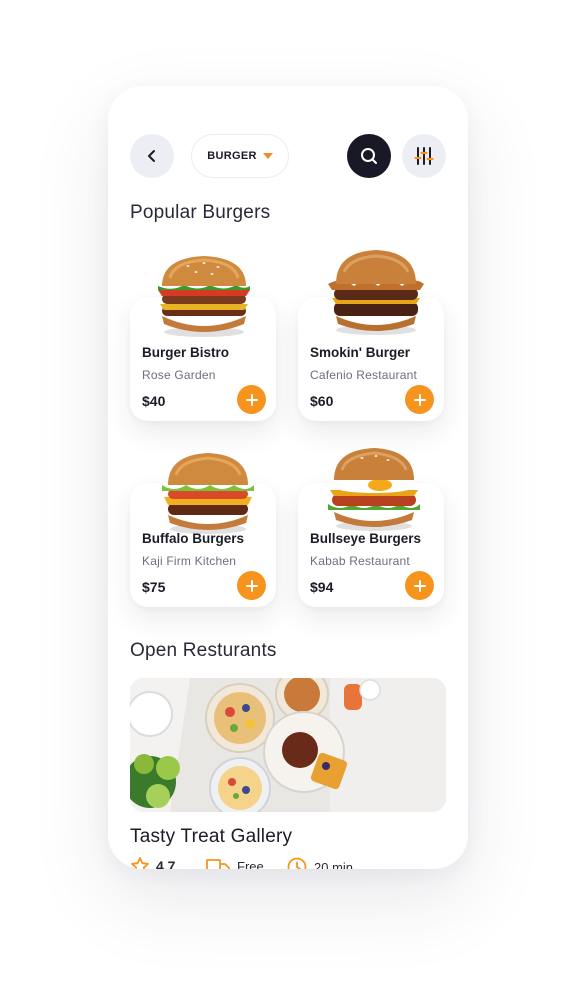  I want to click on delivery-time-value: 20 min, so click(334, 864).